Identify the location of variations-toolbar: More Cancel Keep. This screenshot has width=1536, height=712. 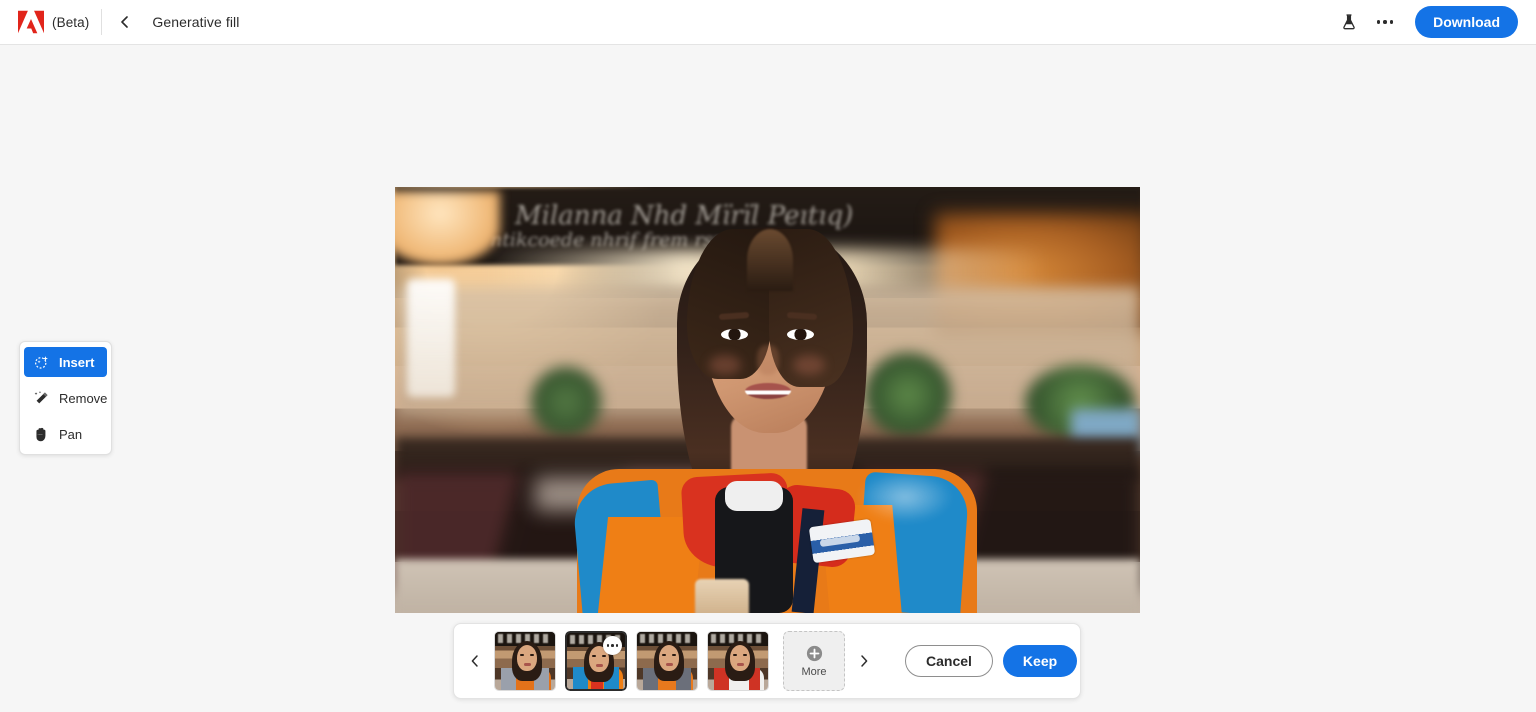
(767, 661).